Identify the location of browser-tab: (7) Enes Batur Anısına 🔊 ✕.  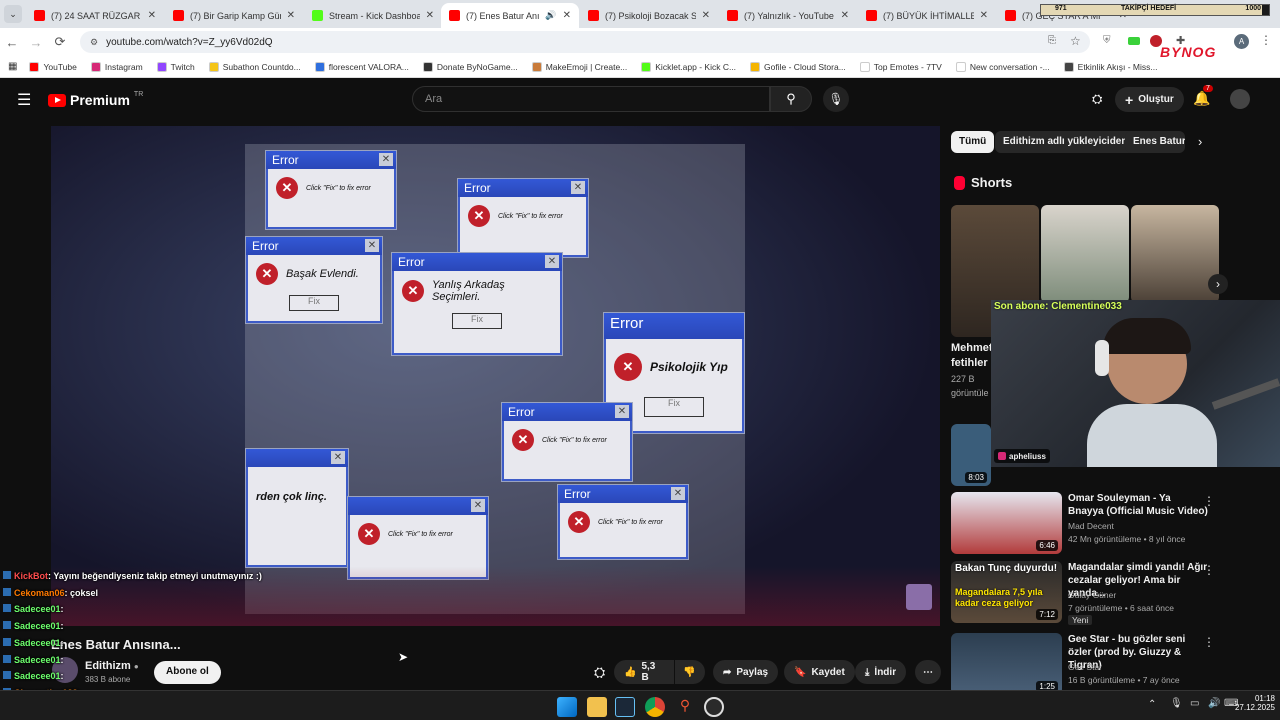
(510, 15).